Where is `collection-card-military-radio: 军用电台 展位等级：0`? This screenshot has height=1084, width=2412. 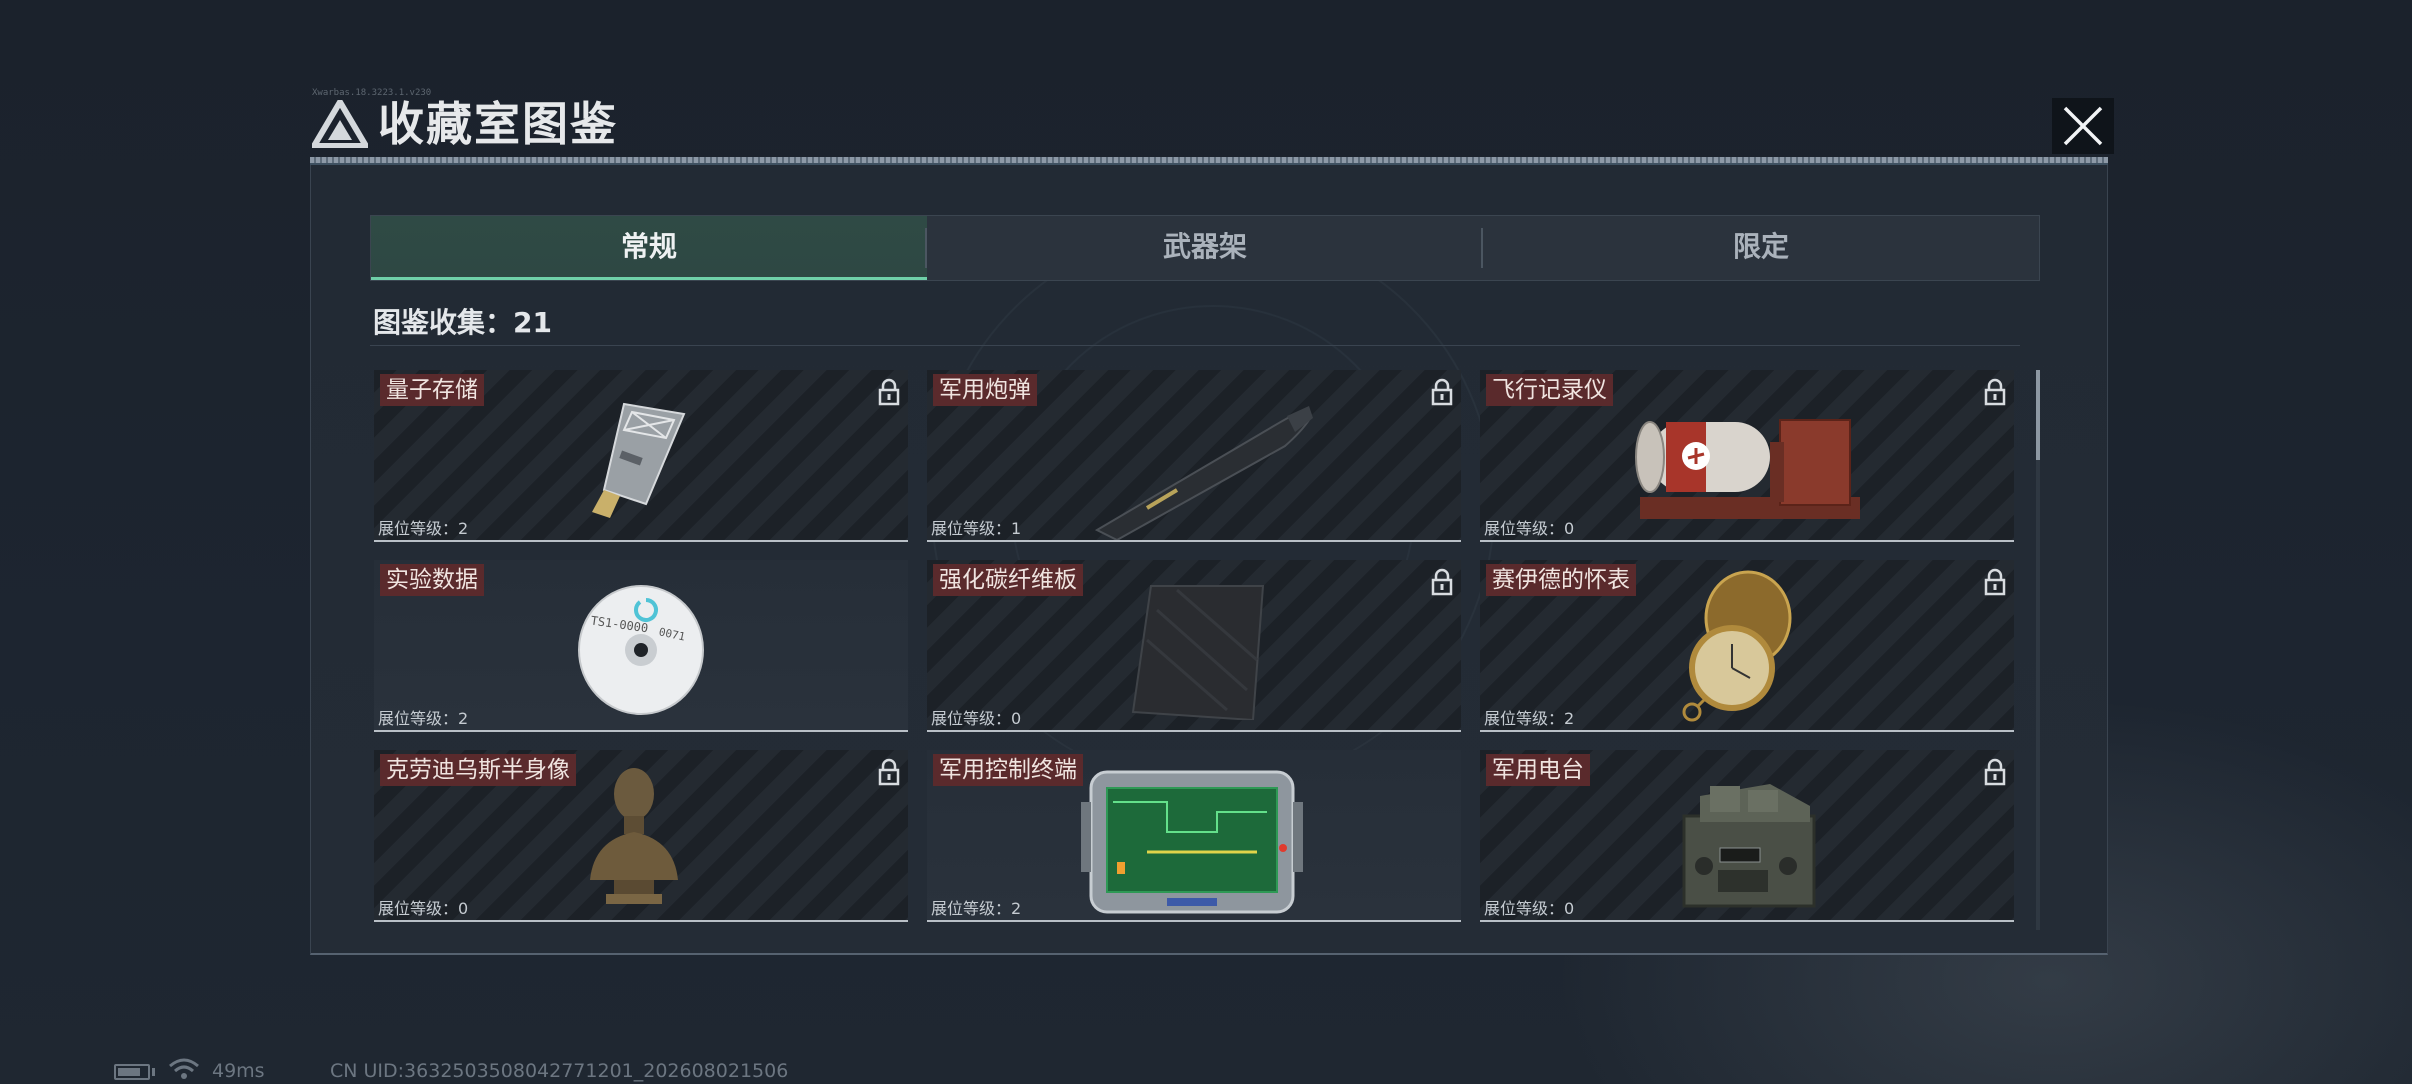
collection-card-military-radio: 军用电台 展位等级：0 is located at coordinates (1747, 836).